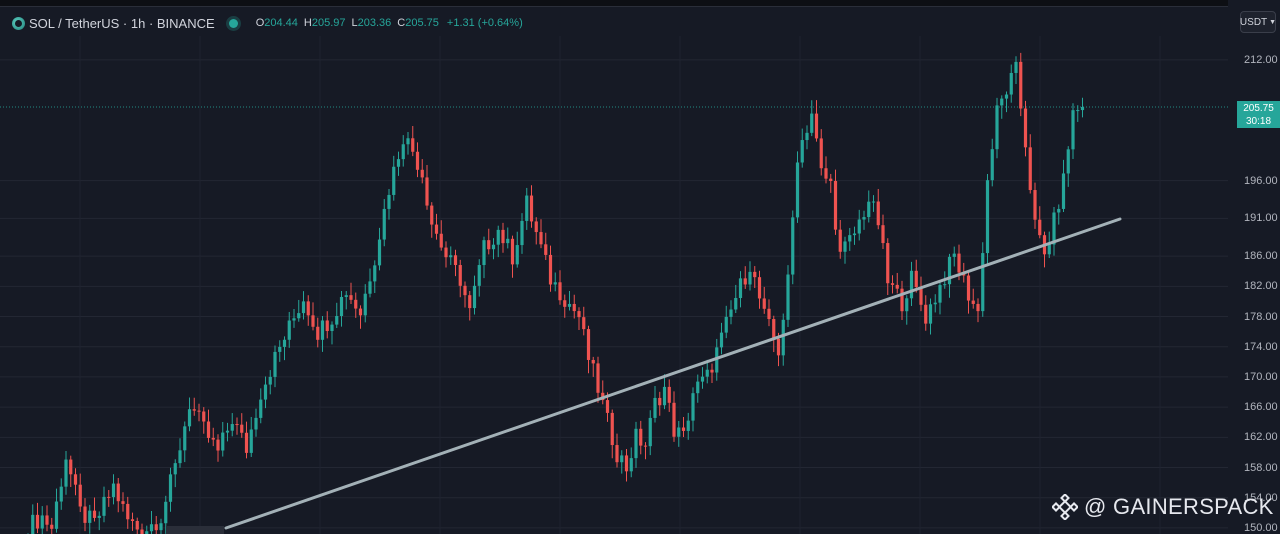 Image resolution: width=1280 pixels, height=534 pixels. I want to click on symbol-title: SOL / TetherUS · 1h · BINANCE, so click(122, 23).